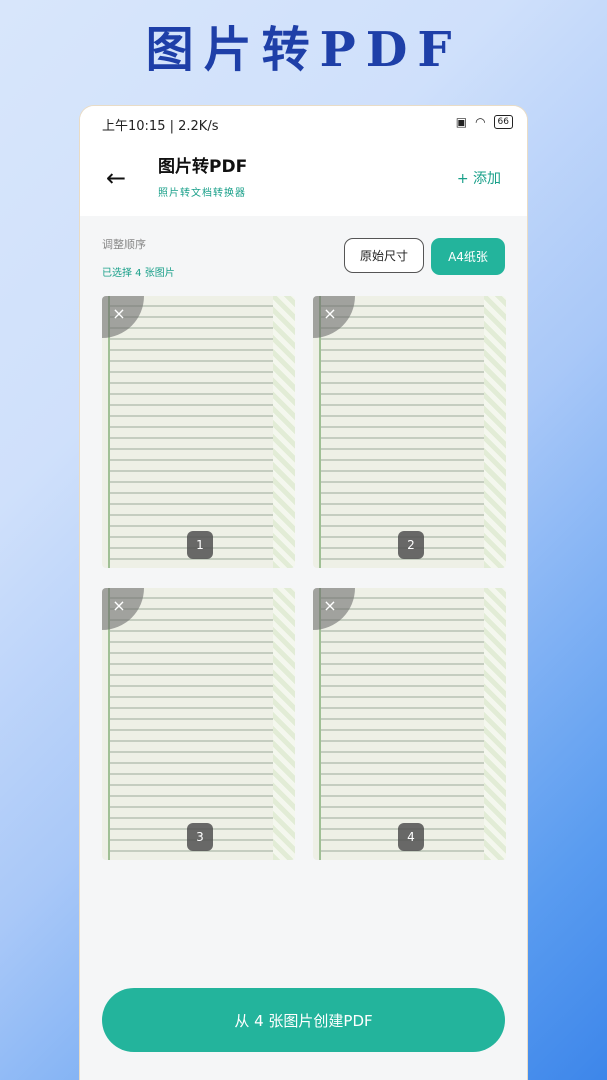 The height and width of the screenshot is (1080, 607). Describe the element at coordinates (411, 837) in the screenshot. I see `order-badge: 4` at that location.